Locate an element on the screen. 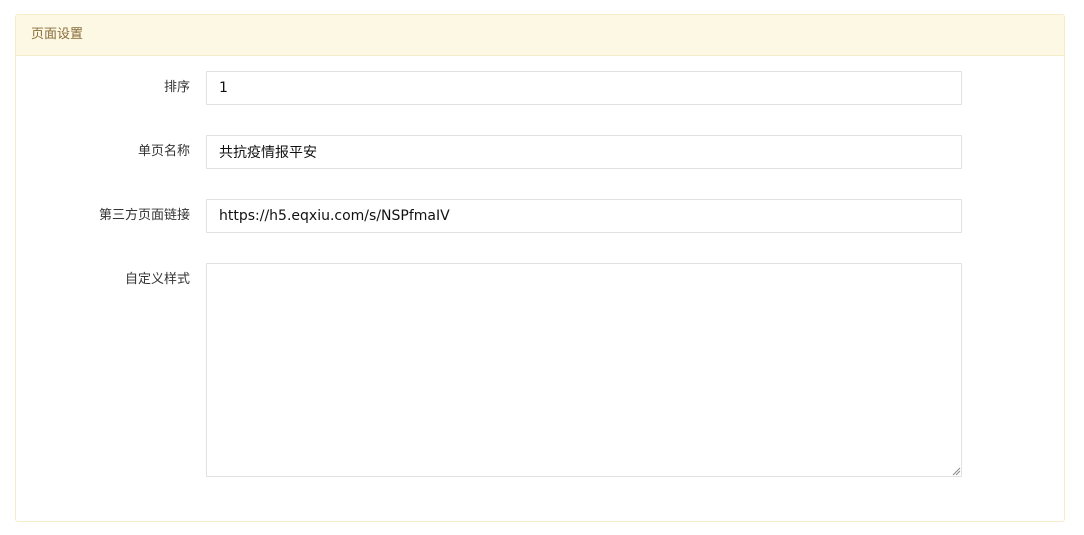 The image size is (1084, 535). page-name-label: 单页名称 is located at coordinates (163, 151).